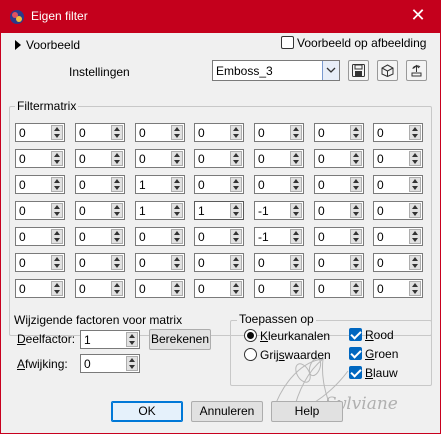 The image size is (441, 434). Describe the element at coordinates (279, 132) in the screenshot. I see `matrix-cell-r1-c5: 0` at that location.